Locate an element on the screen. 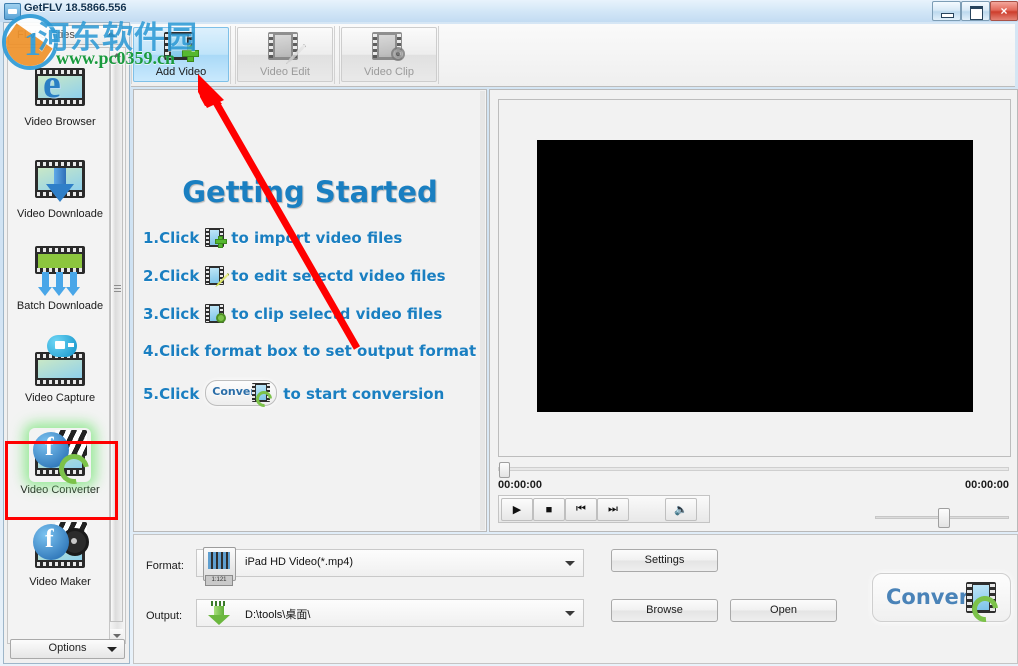 The image size is (1018, 666). browse-button: Browse is located at coordinates (664, 610).